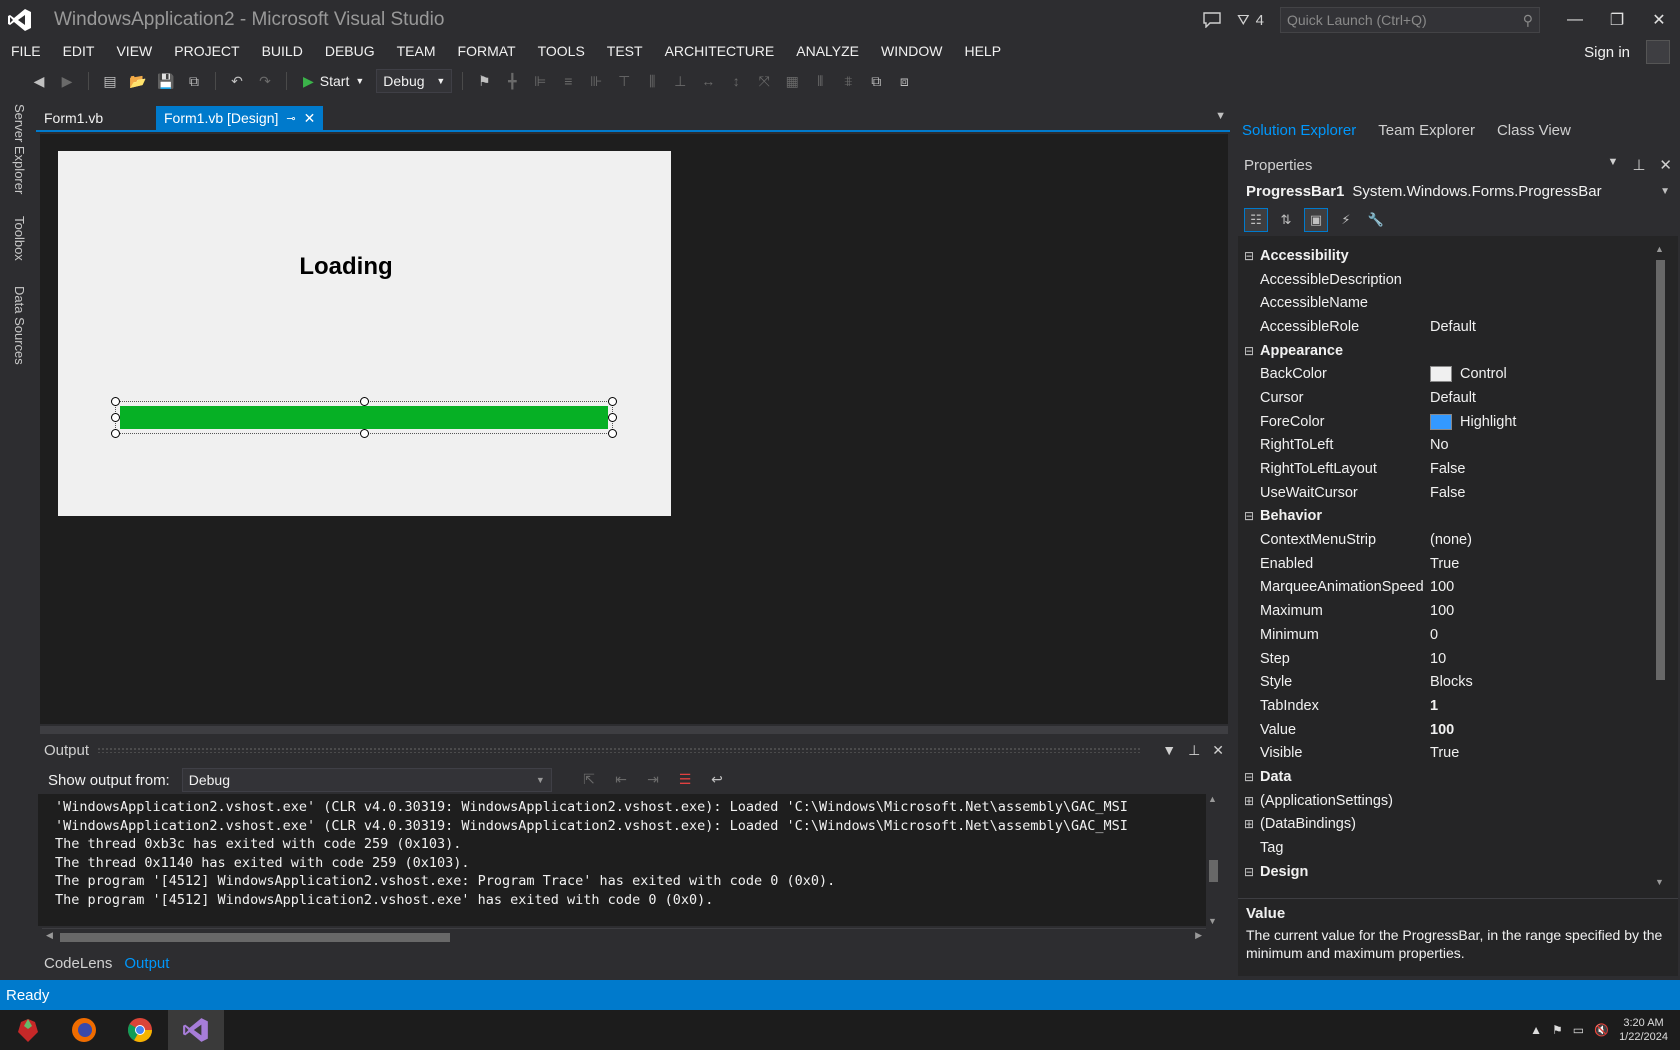 The height and width of the screenshot is (1050, 1680). What do you see at coordinates (911, 51) in the screenshot?
I see `menu-window: WINDOW` at bounding box center [911, 51].